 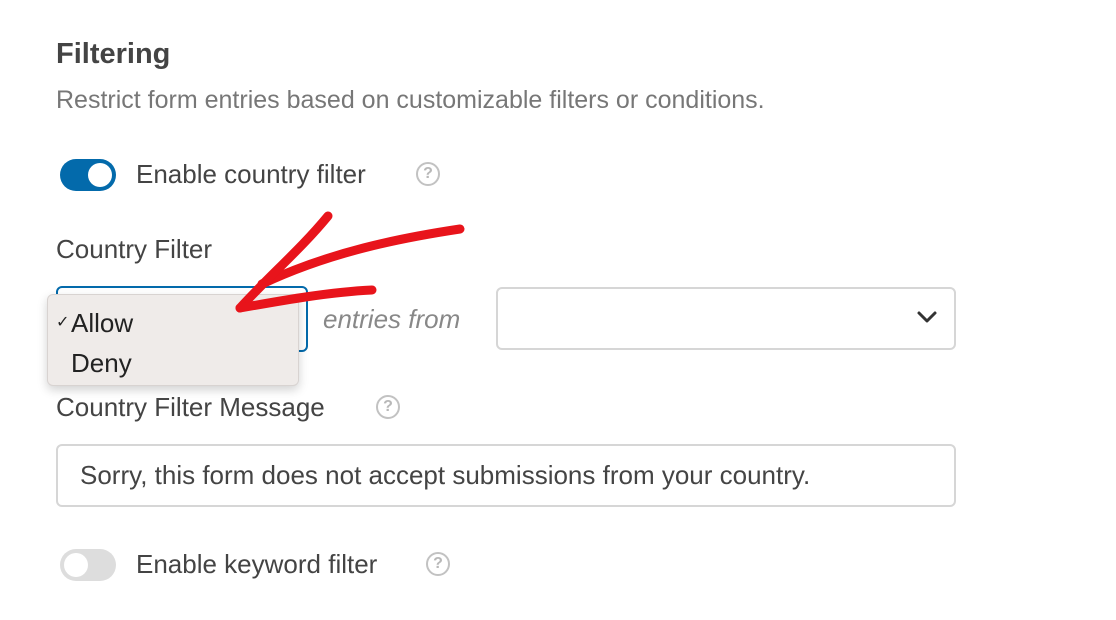 I want to click on keyword-filter-toggle-label: Enable keyword filter, so click(x=256, y=564).